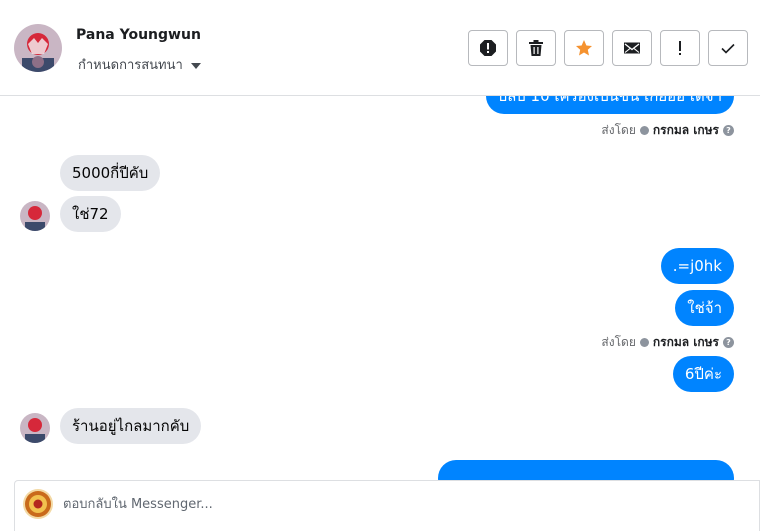 The height and width of the screenshot is (531, 760). I want to click on message-bubble-outgoing: ปลีบ 10 เครืองเปนขน เกยออ เดจา, so click(609, 105).